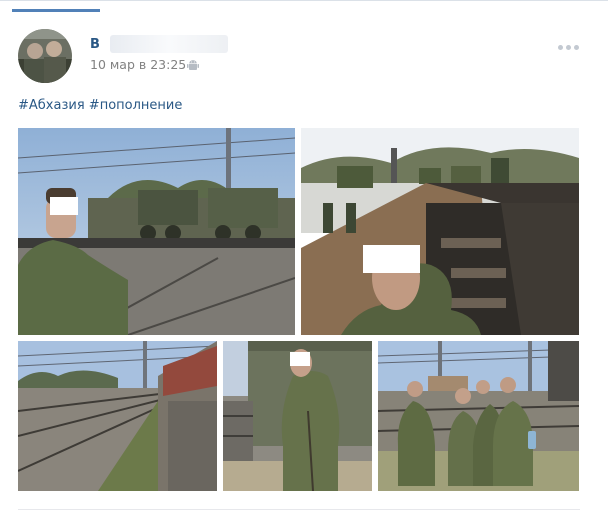 This screenshot has height=517, width=608. Describe the element at coordinates (299, 509) in the screenshot. I see `post-bottom-divider` at that location.